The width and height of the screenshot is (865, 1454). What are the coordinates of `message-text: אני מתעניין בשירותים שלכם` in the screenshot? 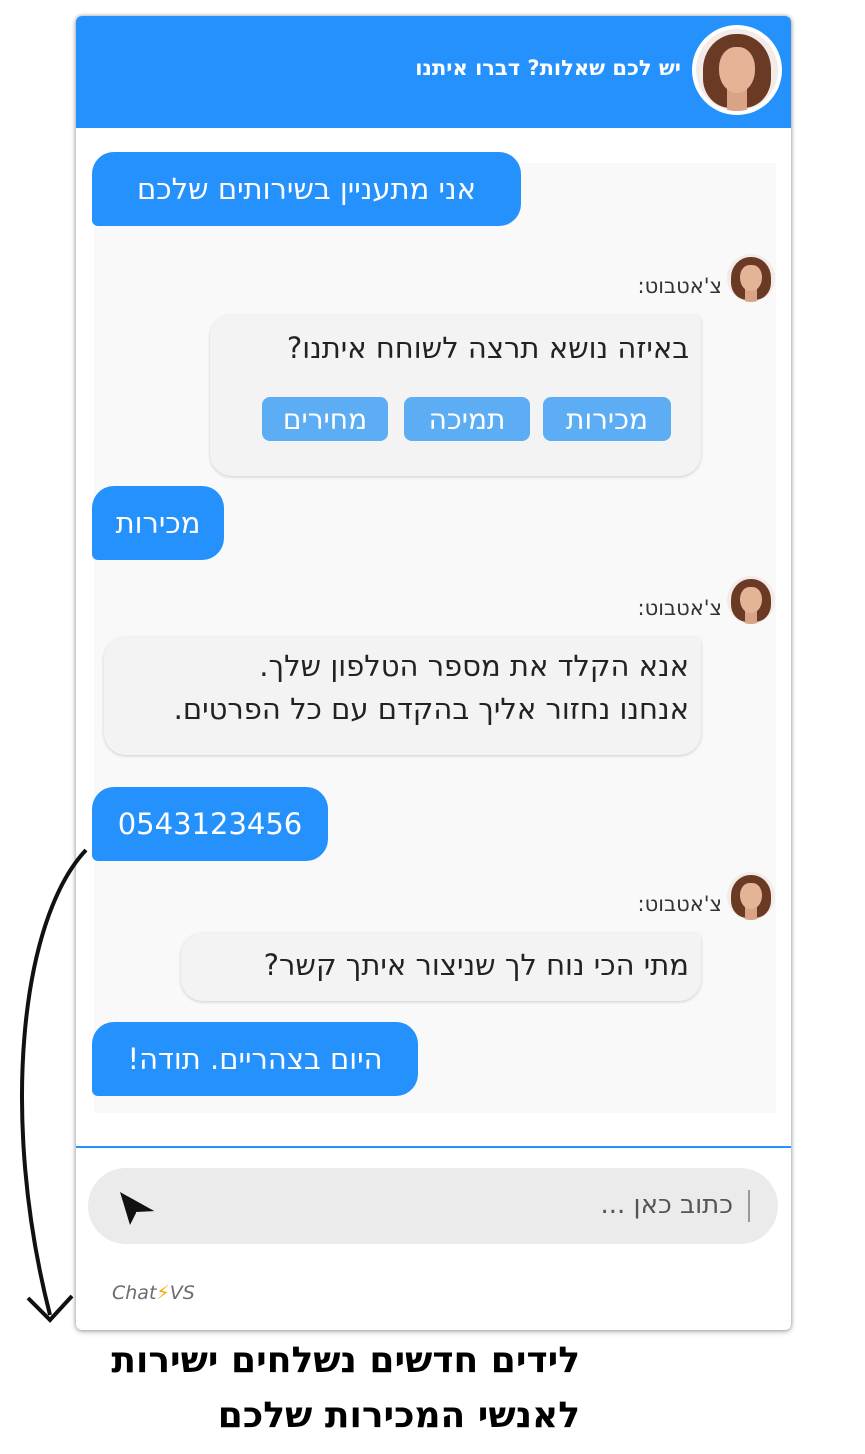 It's located at (306, 189).